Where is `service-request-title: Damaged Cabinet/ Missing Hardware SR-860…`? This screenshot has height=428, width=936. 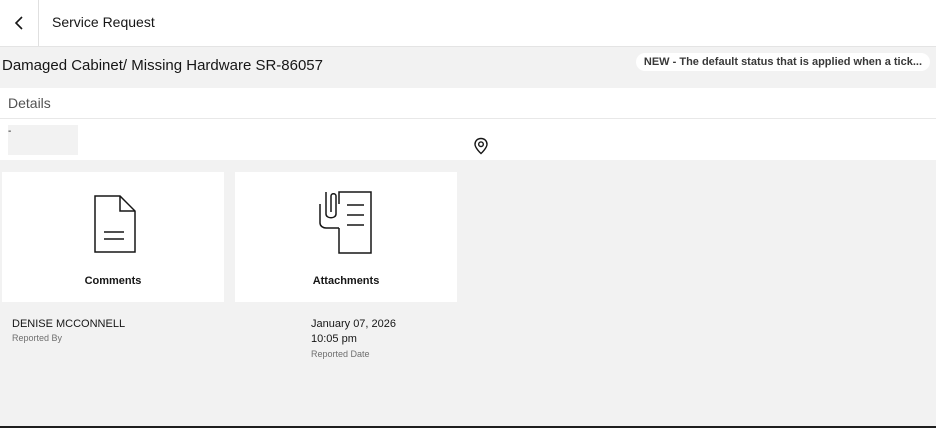
service-request-title: Damaged Cabinet/ Missing Hardware SR-860… is located at coordinates (162, 65).